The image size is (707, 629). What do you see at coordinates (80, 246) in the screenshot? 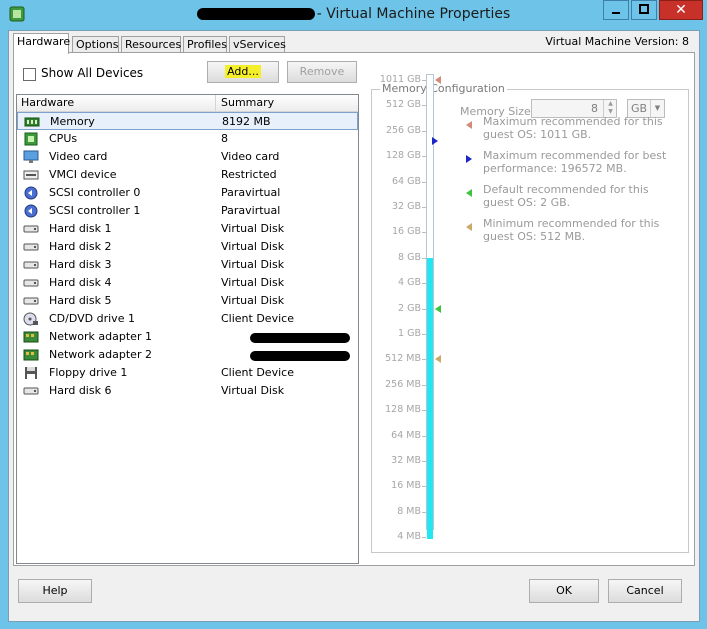
I see `device-name: Hard disk 2` at bounding box center [80, 246].